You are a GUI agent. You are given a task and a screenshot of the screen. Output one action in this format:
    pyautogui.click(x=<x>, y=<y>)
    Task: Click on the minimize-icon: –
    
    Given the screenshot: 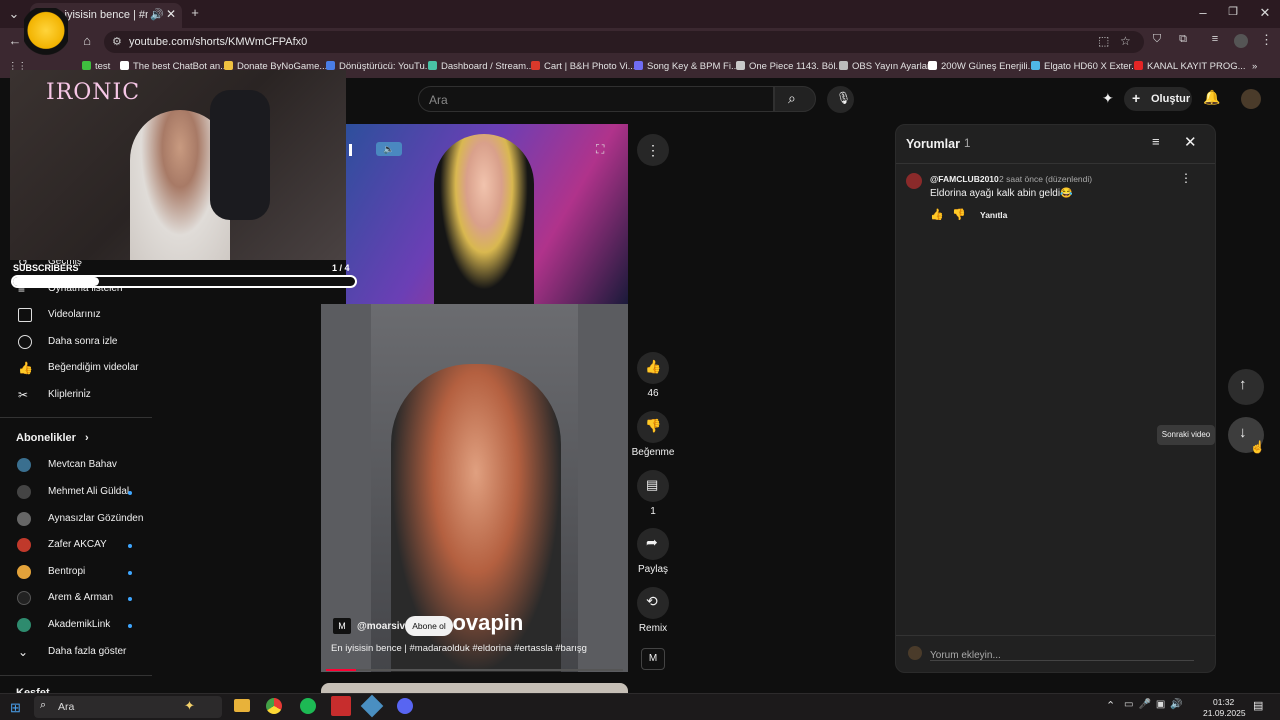 What is the action you would take?
    pyautogui.click(x=1203, y=12)
    